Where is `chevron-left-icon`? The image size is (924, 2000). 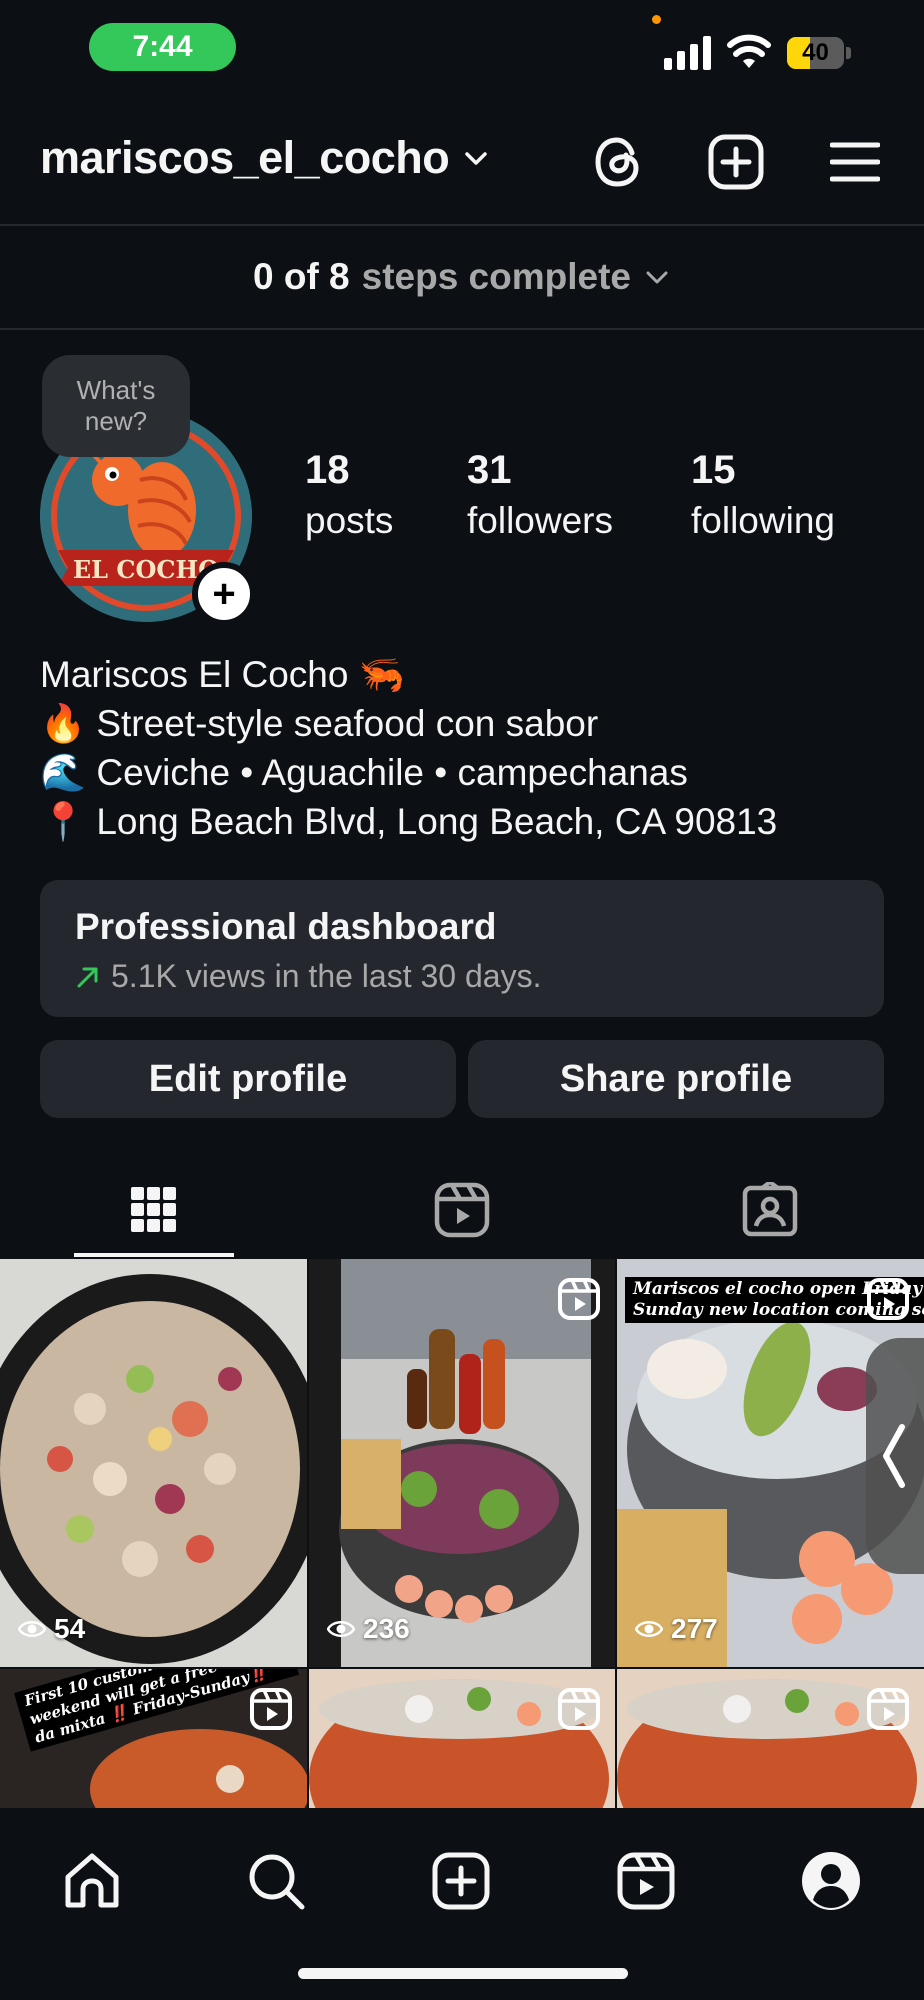 chevron-left-icon is located at coordinates (894, 1456).